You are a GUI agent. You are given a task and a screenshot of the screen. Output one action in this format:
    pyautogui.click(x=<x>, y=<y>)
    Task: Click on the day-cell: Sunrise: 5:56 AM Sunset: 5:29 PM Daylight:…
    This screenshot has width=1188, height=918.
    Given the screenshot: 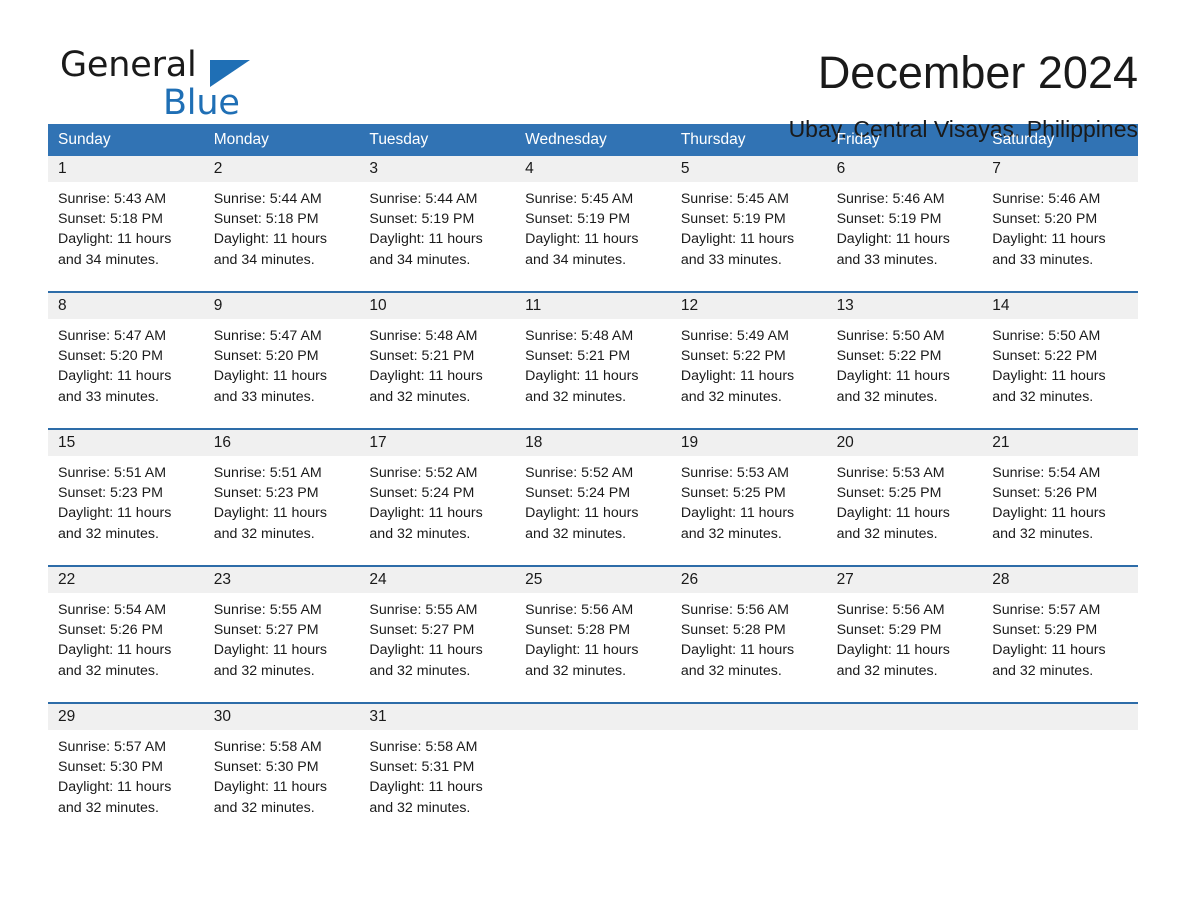 What is the action you would take?
    pyautogui.click(x=905, y=643)
    